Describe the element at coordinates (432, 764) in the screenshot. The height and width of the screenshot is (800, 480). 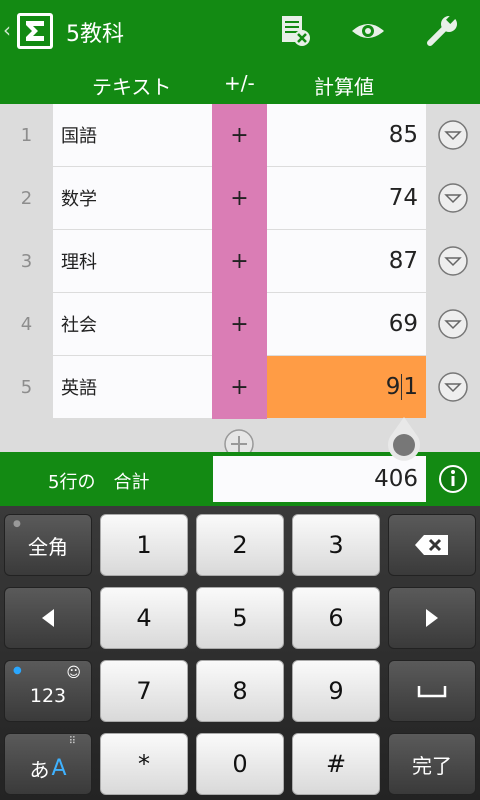
I see `done-key: 完了` at that location.